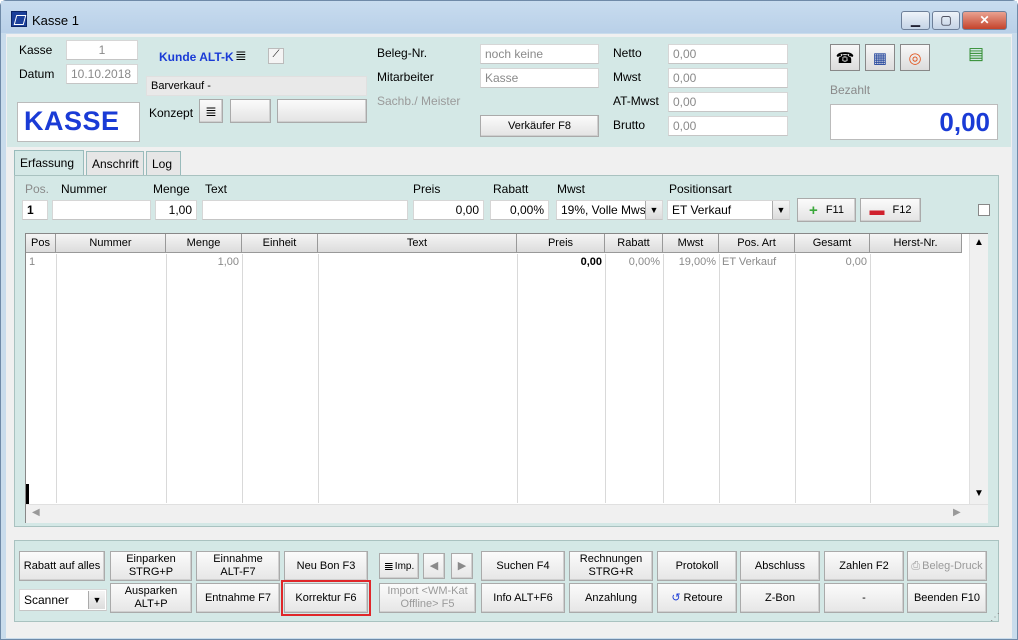 This screenshot has width=1018, height=640. What do you see at coordinates (462, 566) in the screenshot?
I see `next-arrow-icon: ▶` at bounding box center [462, 566].